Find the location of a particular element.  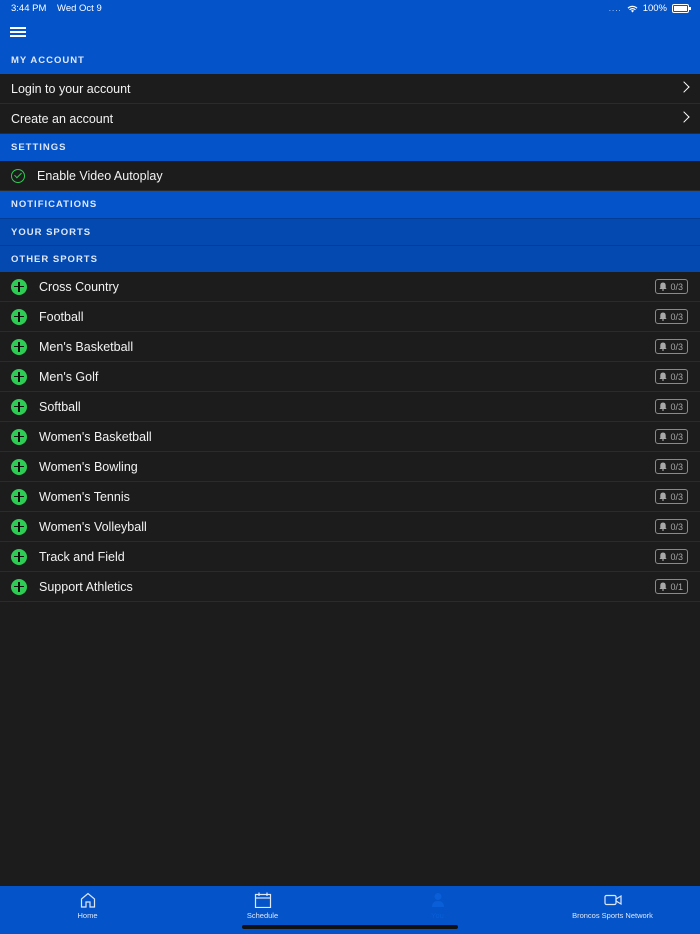

home-icon is located at coordinates (87, 900).